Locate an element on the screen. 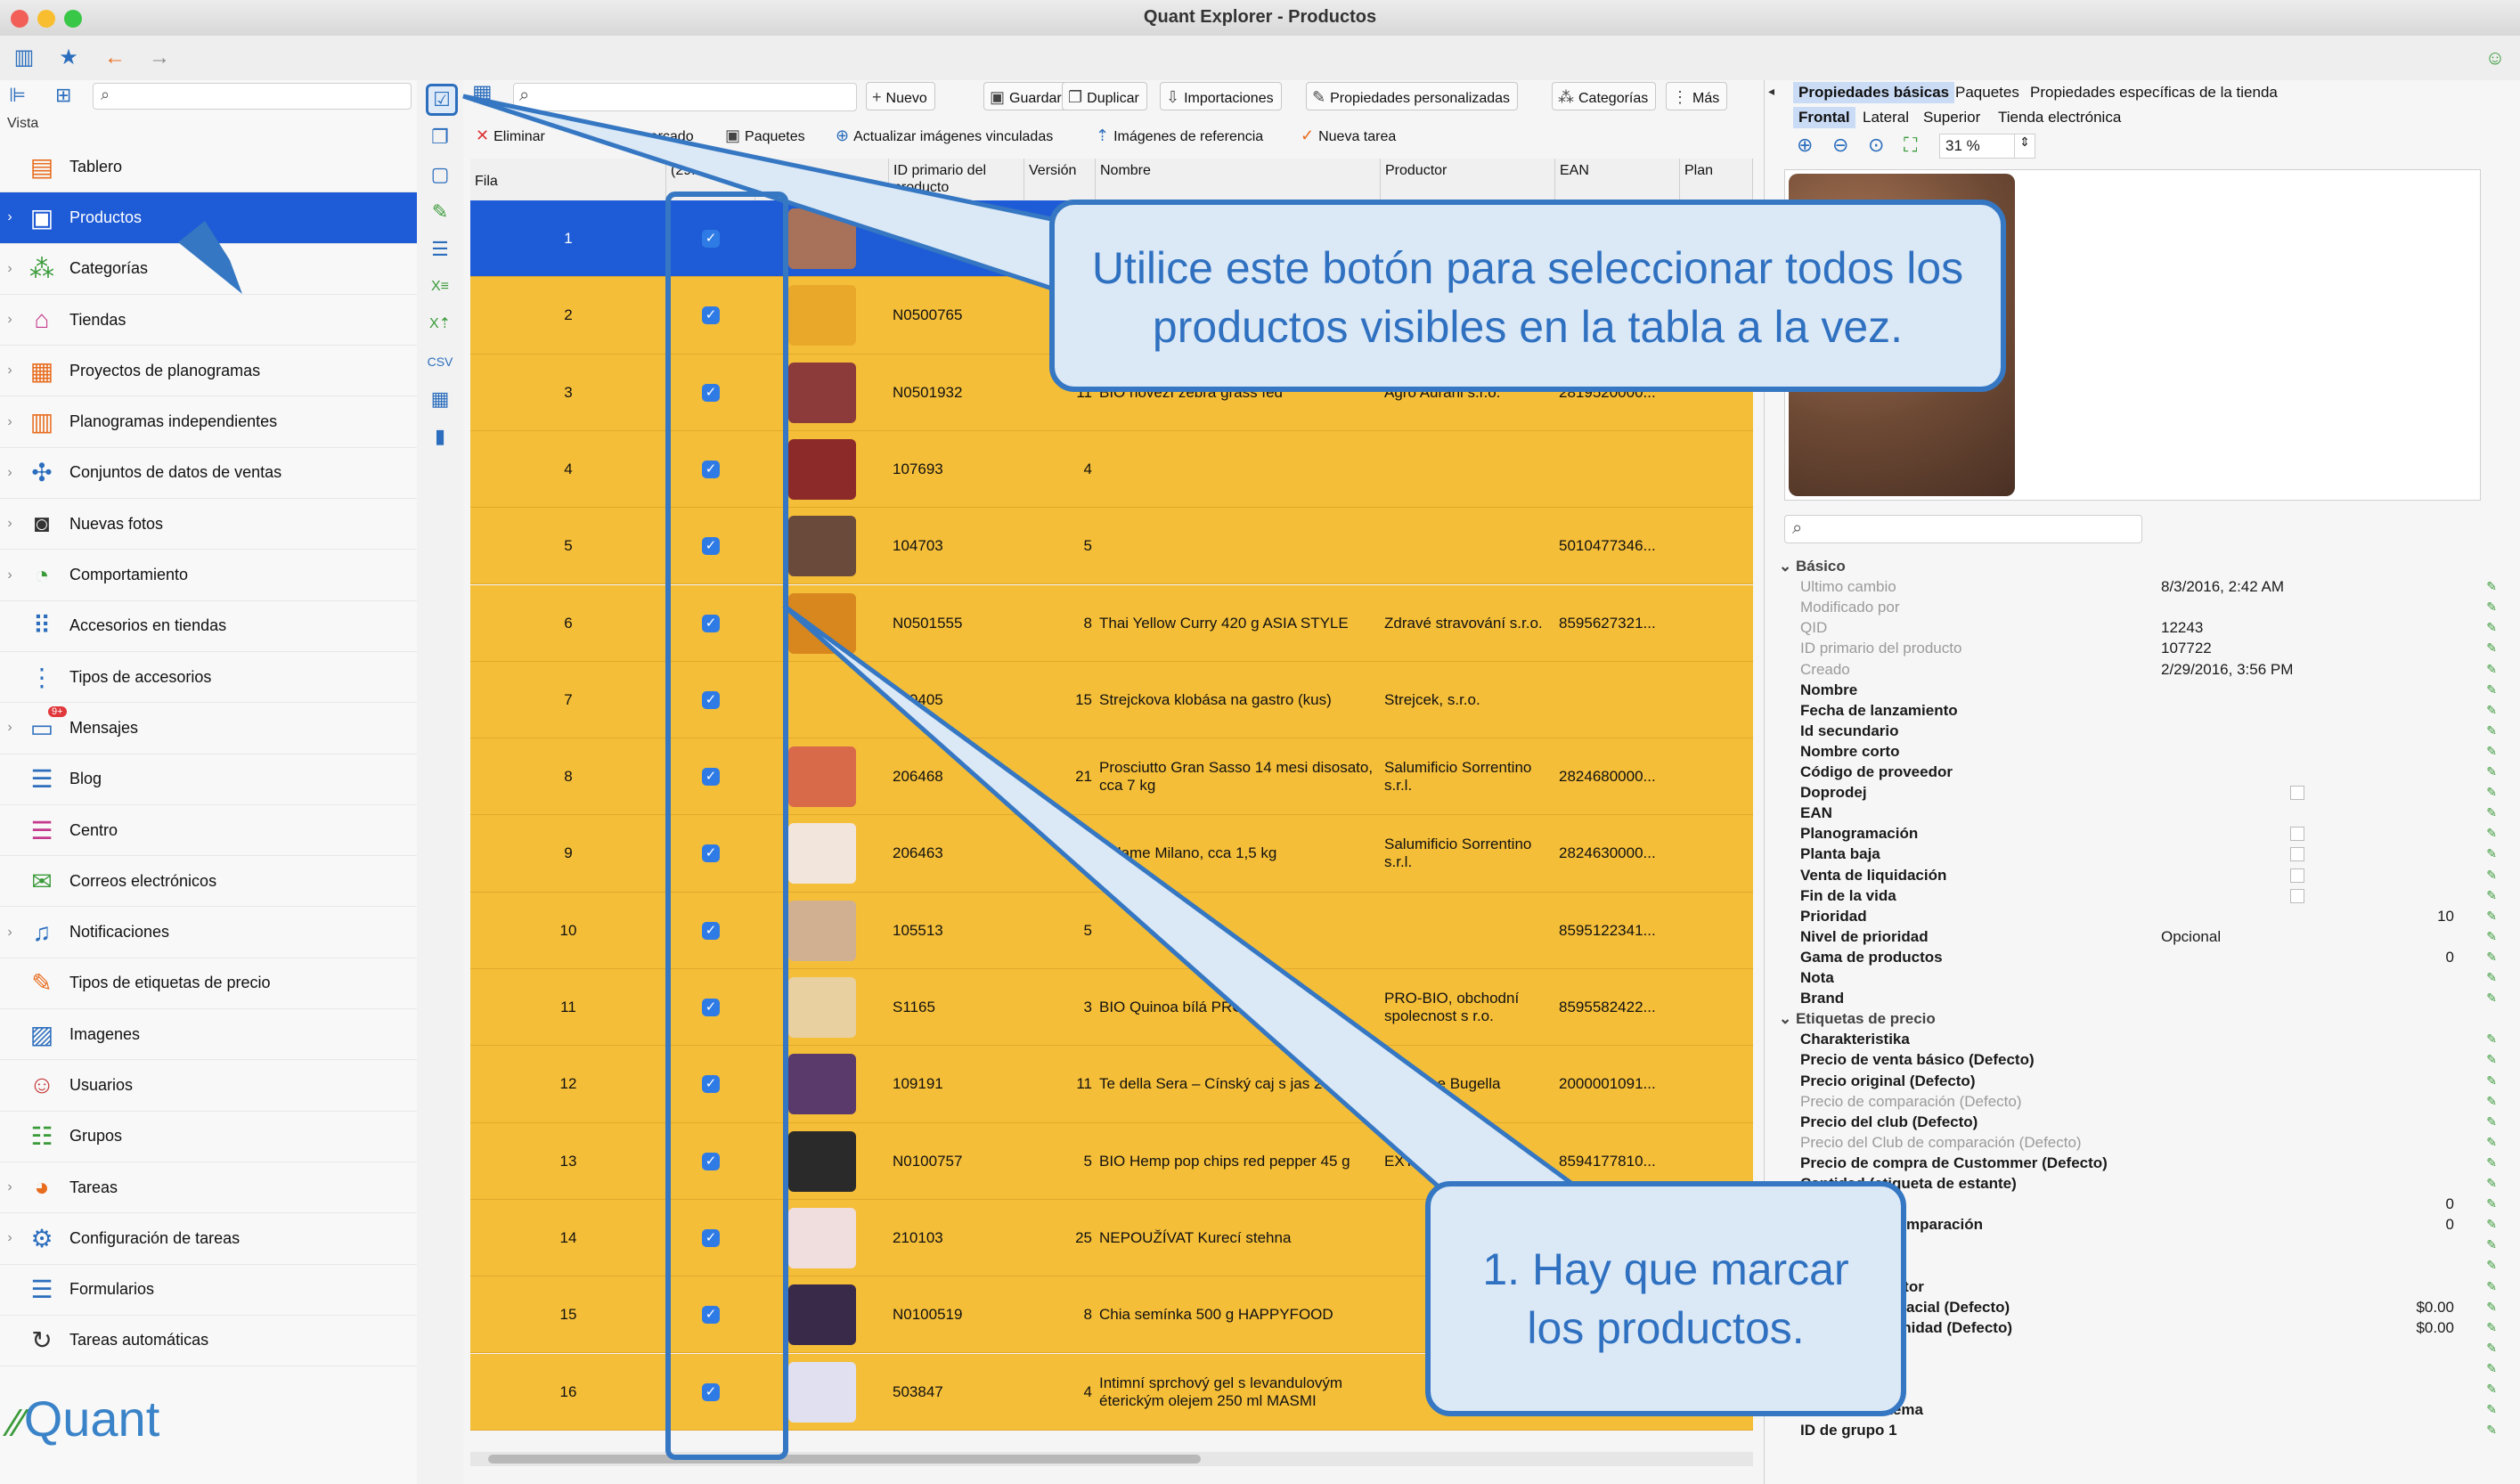  checkbox-column-highlight is located at coordinates (727, 826).